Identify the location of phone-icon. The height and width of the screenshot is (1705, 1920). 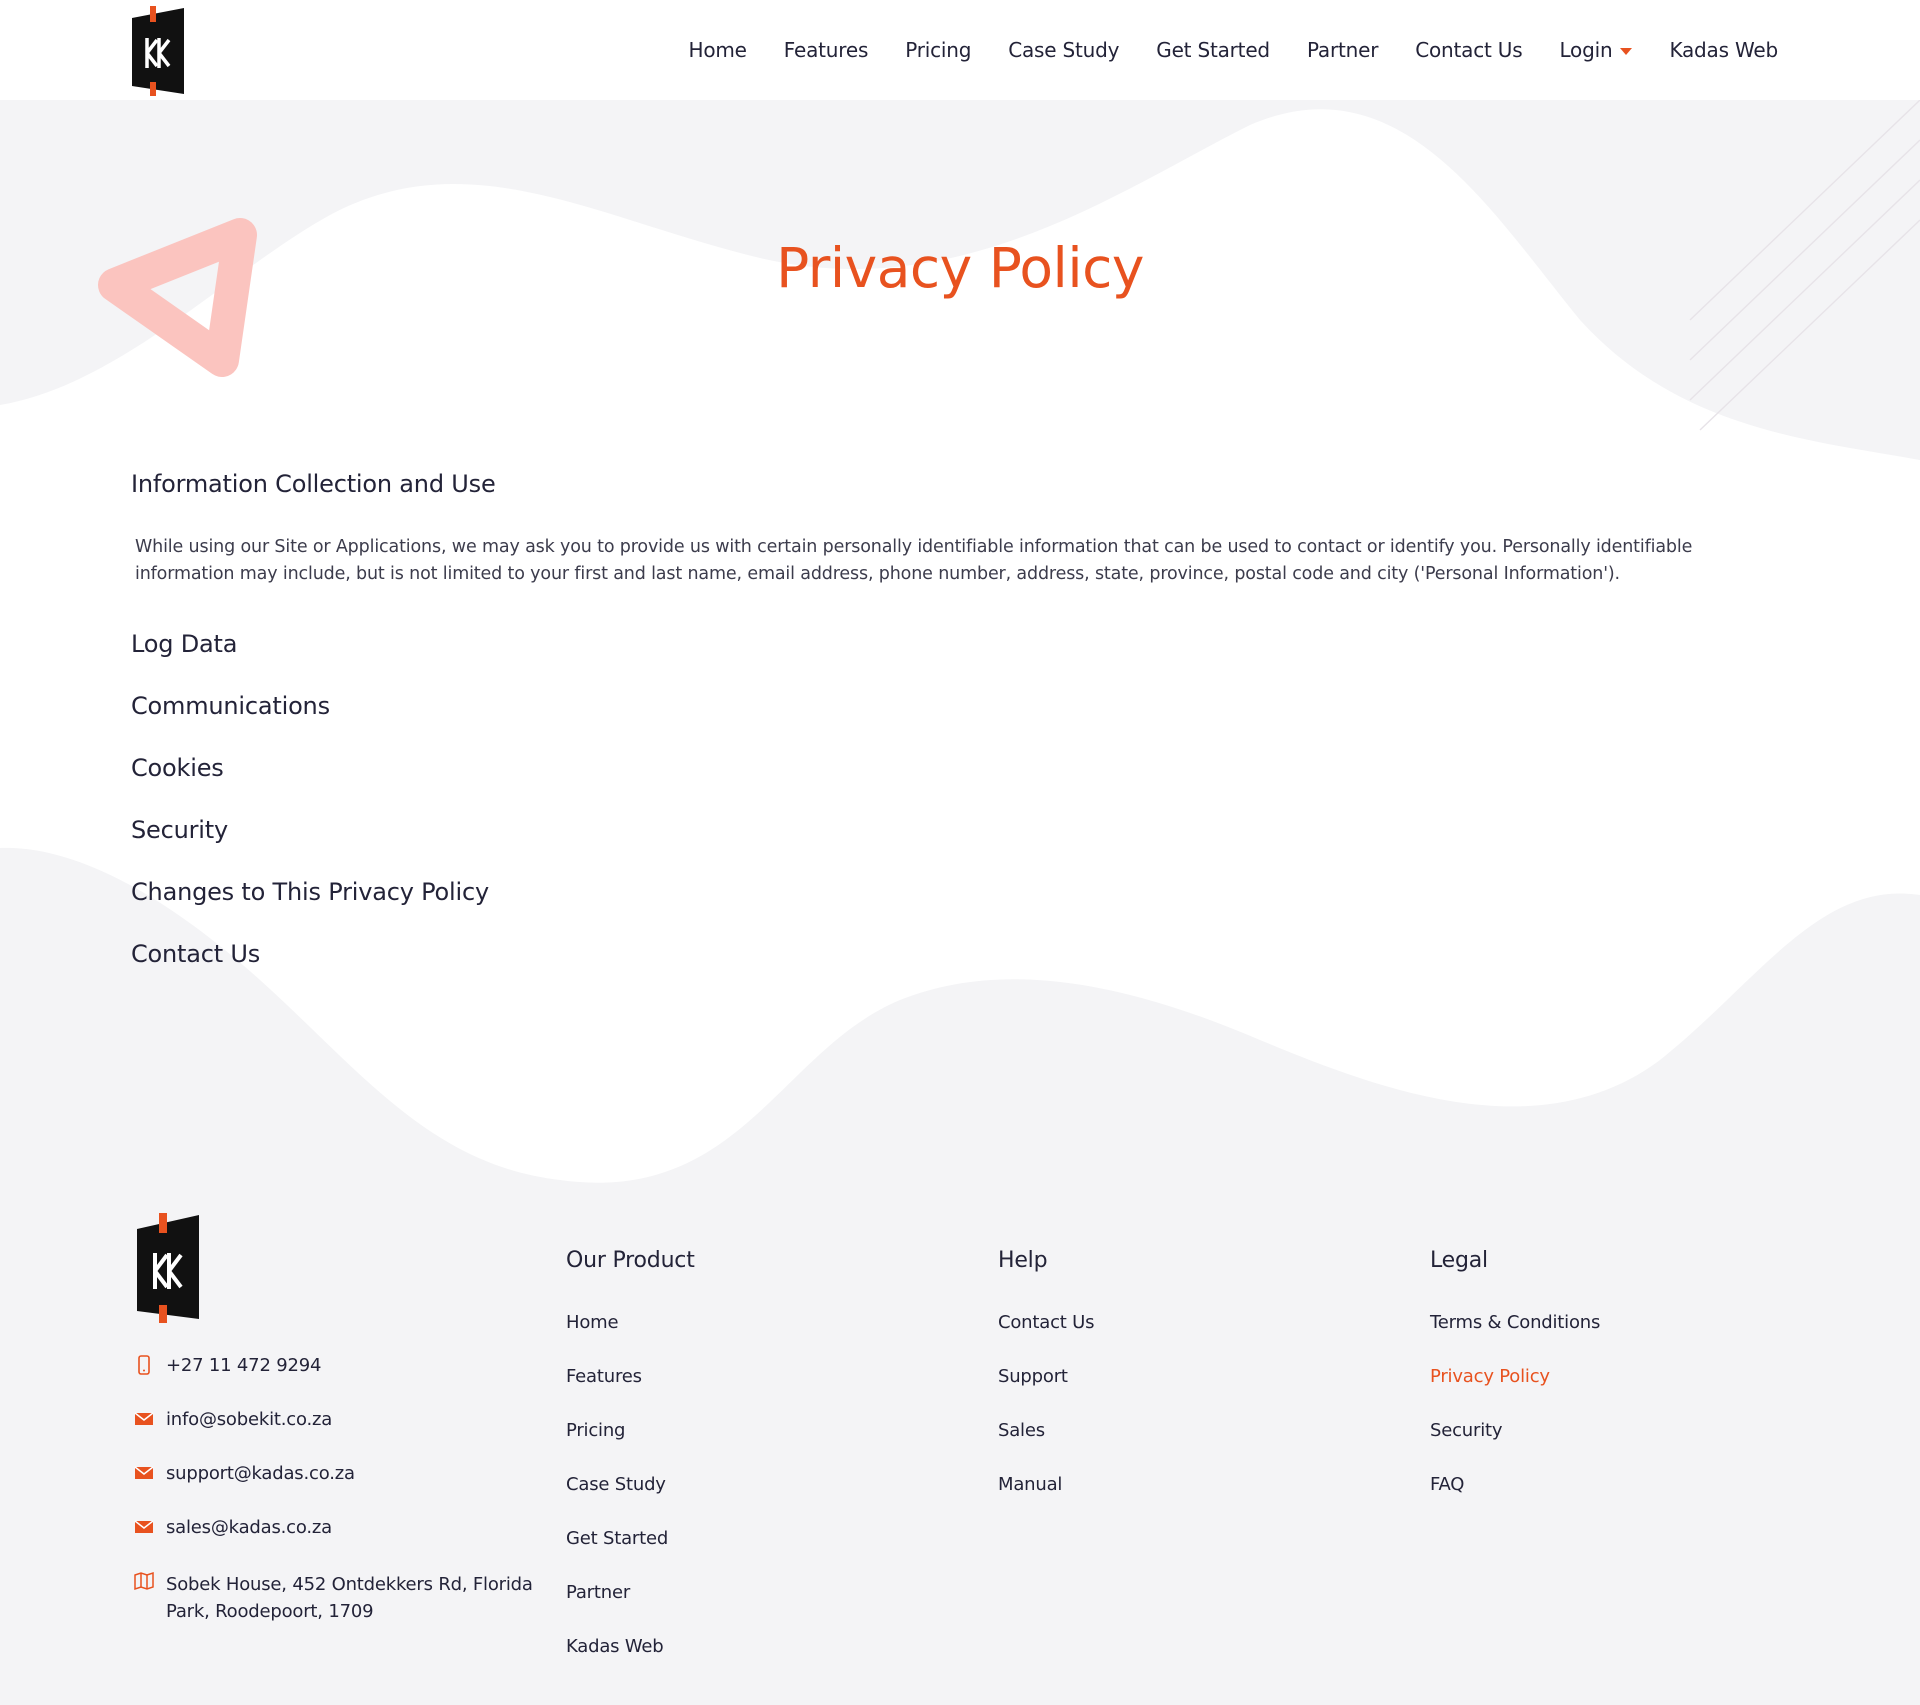
(144, 1365).